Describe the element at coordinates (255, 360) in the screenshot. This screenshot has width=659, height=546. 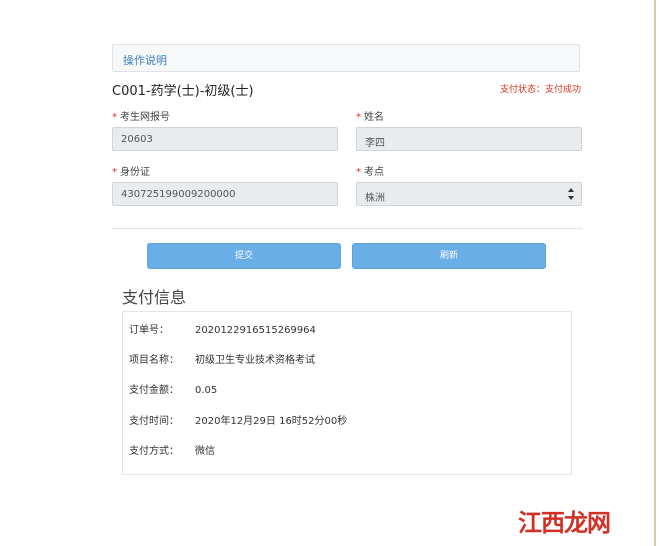
I see `row-value: 初级卫生专业技术资格考试` at that location.